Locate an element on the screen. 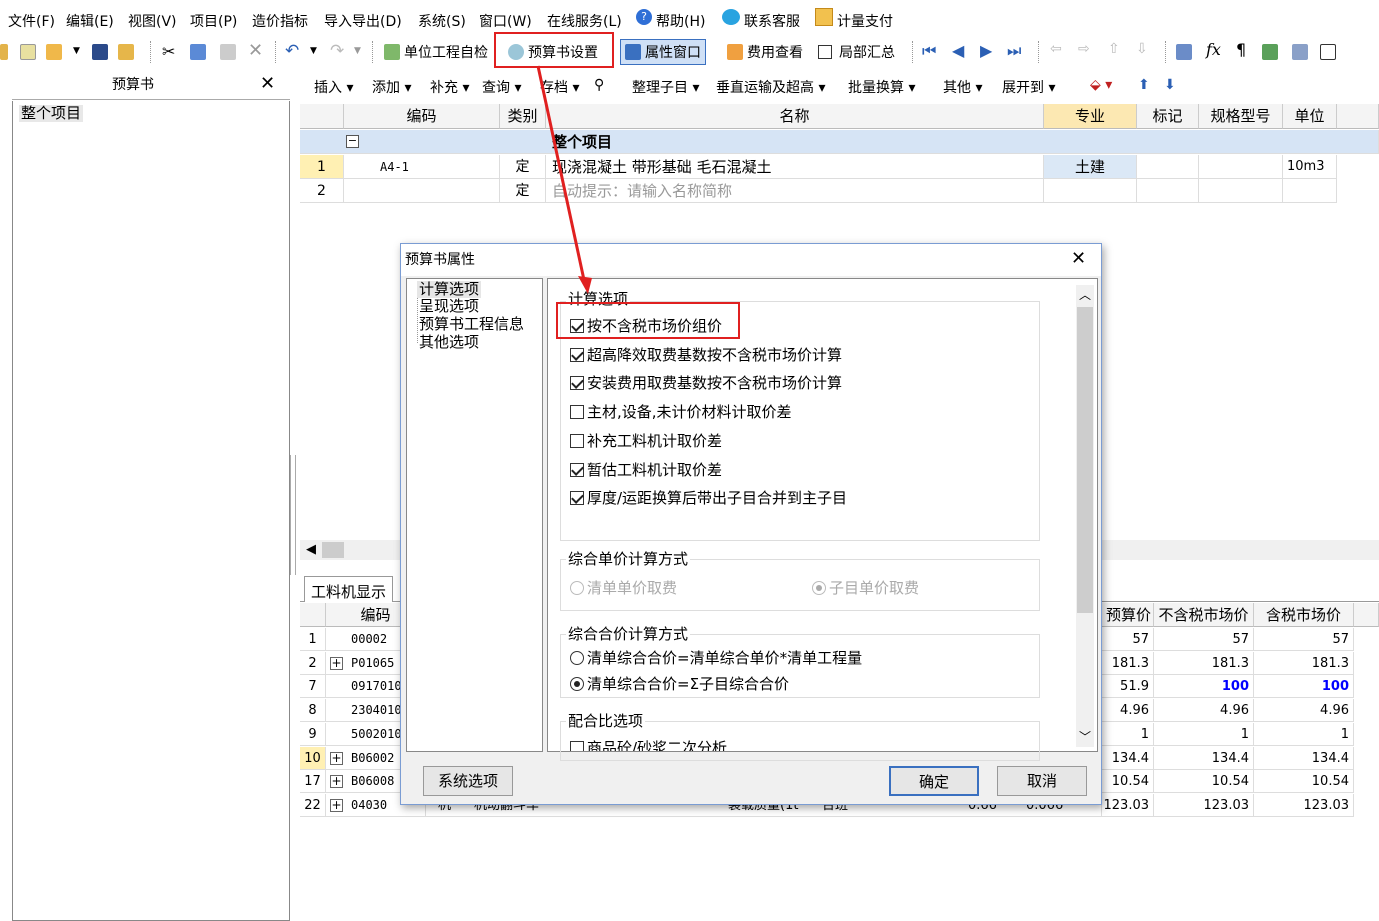 The width and height of the screenshot is (1379, 921). annotation-arrow is located at coordinates (564, 179).